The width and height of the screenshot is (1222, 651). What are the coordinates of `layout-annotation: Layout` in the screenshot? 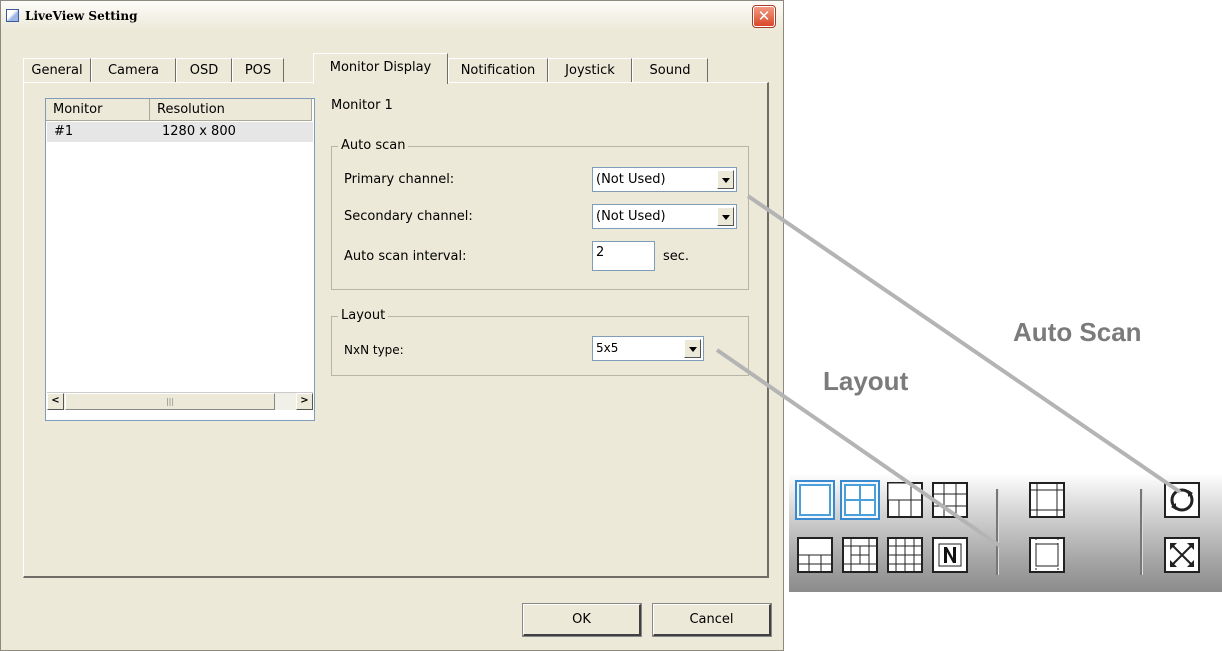 It's located at (866, 381).